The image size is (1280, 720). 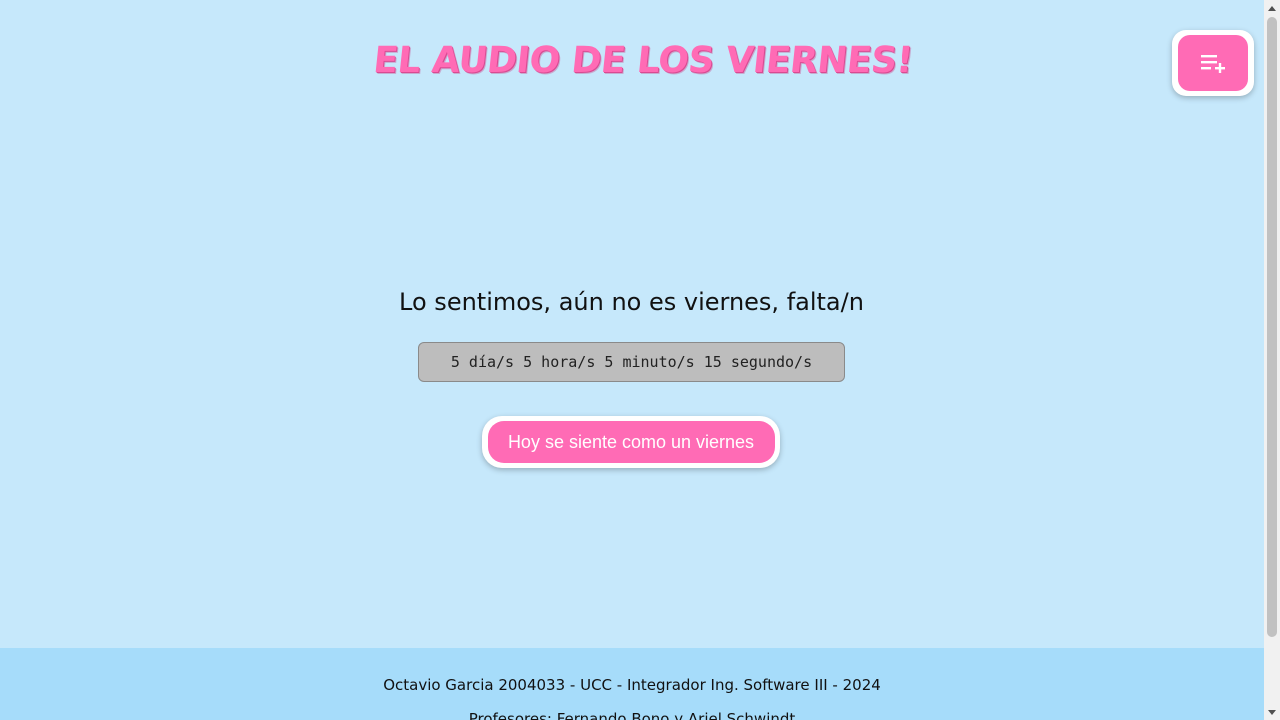 I want to click on not-friday-message: Lo sentimos, aún no es viernes, falta/n, so click(x=631, y=302).